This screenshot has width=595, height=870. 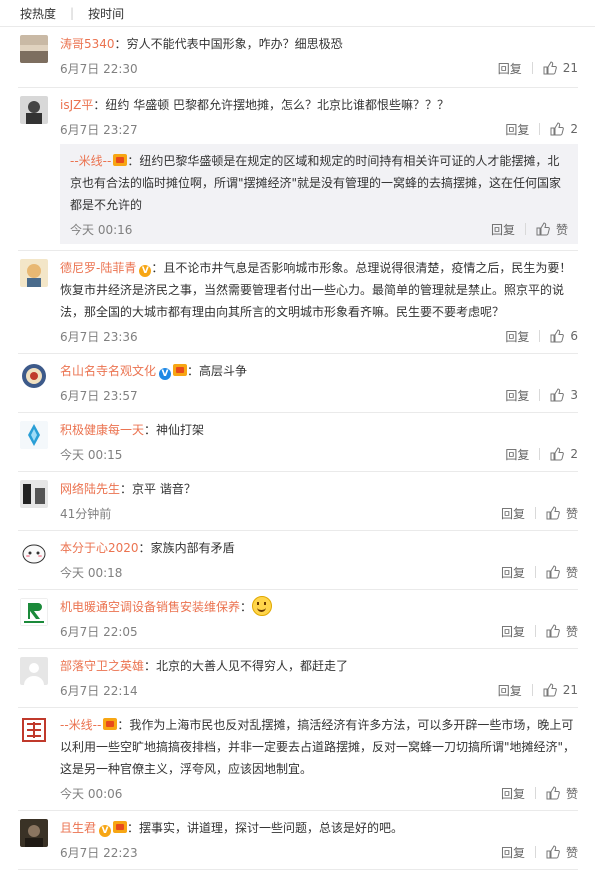 I want to click on comment-username: 且生君, so click(x=78, y=828).